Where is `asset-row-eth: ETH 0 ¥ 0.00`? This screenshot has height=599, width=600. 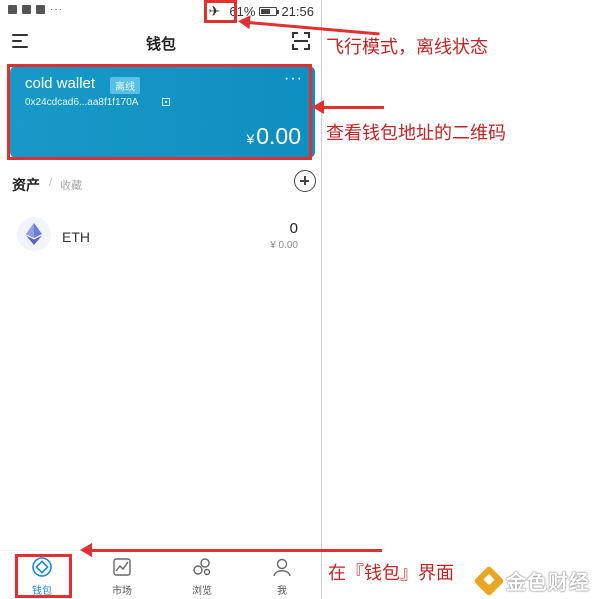 asset-row-eth: ETH 0 ¥ 0.00 is located at coordinates (158, 235).